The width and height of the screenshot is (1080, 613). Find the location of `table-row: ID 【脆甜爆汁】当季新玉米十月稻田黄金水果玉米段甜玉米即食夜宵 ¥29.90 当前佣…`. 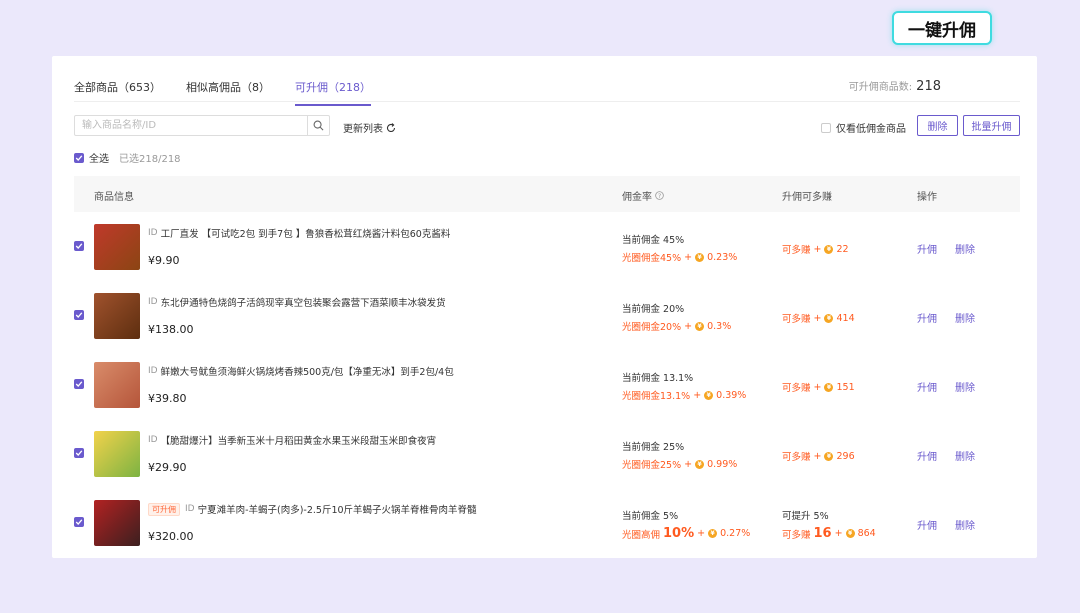

table-row: ID 【脆甜爆汁】当季新玉米十月稻田黄金水果玉米段甜玉米即食夜宵 ¥29.90 当前佣… is located at coordinates (547, 453).